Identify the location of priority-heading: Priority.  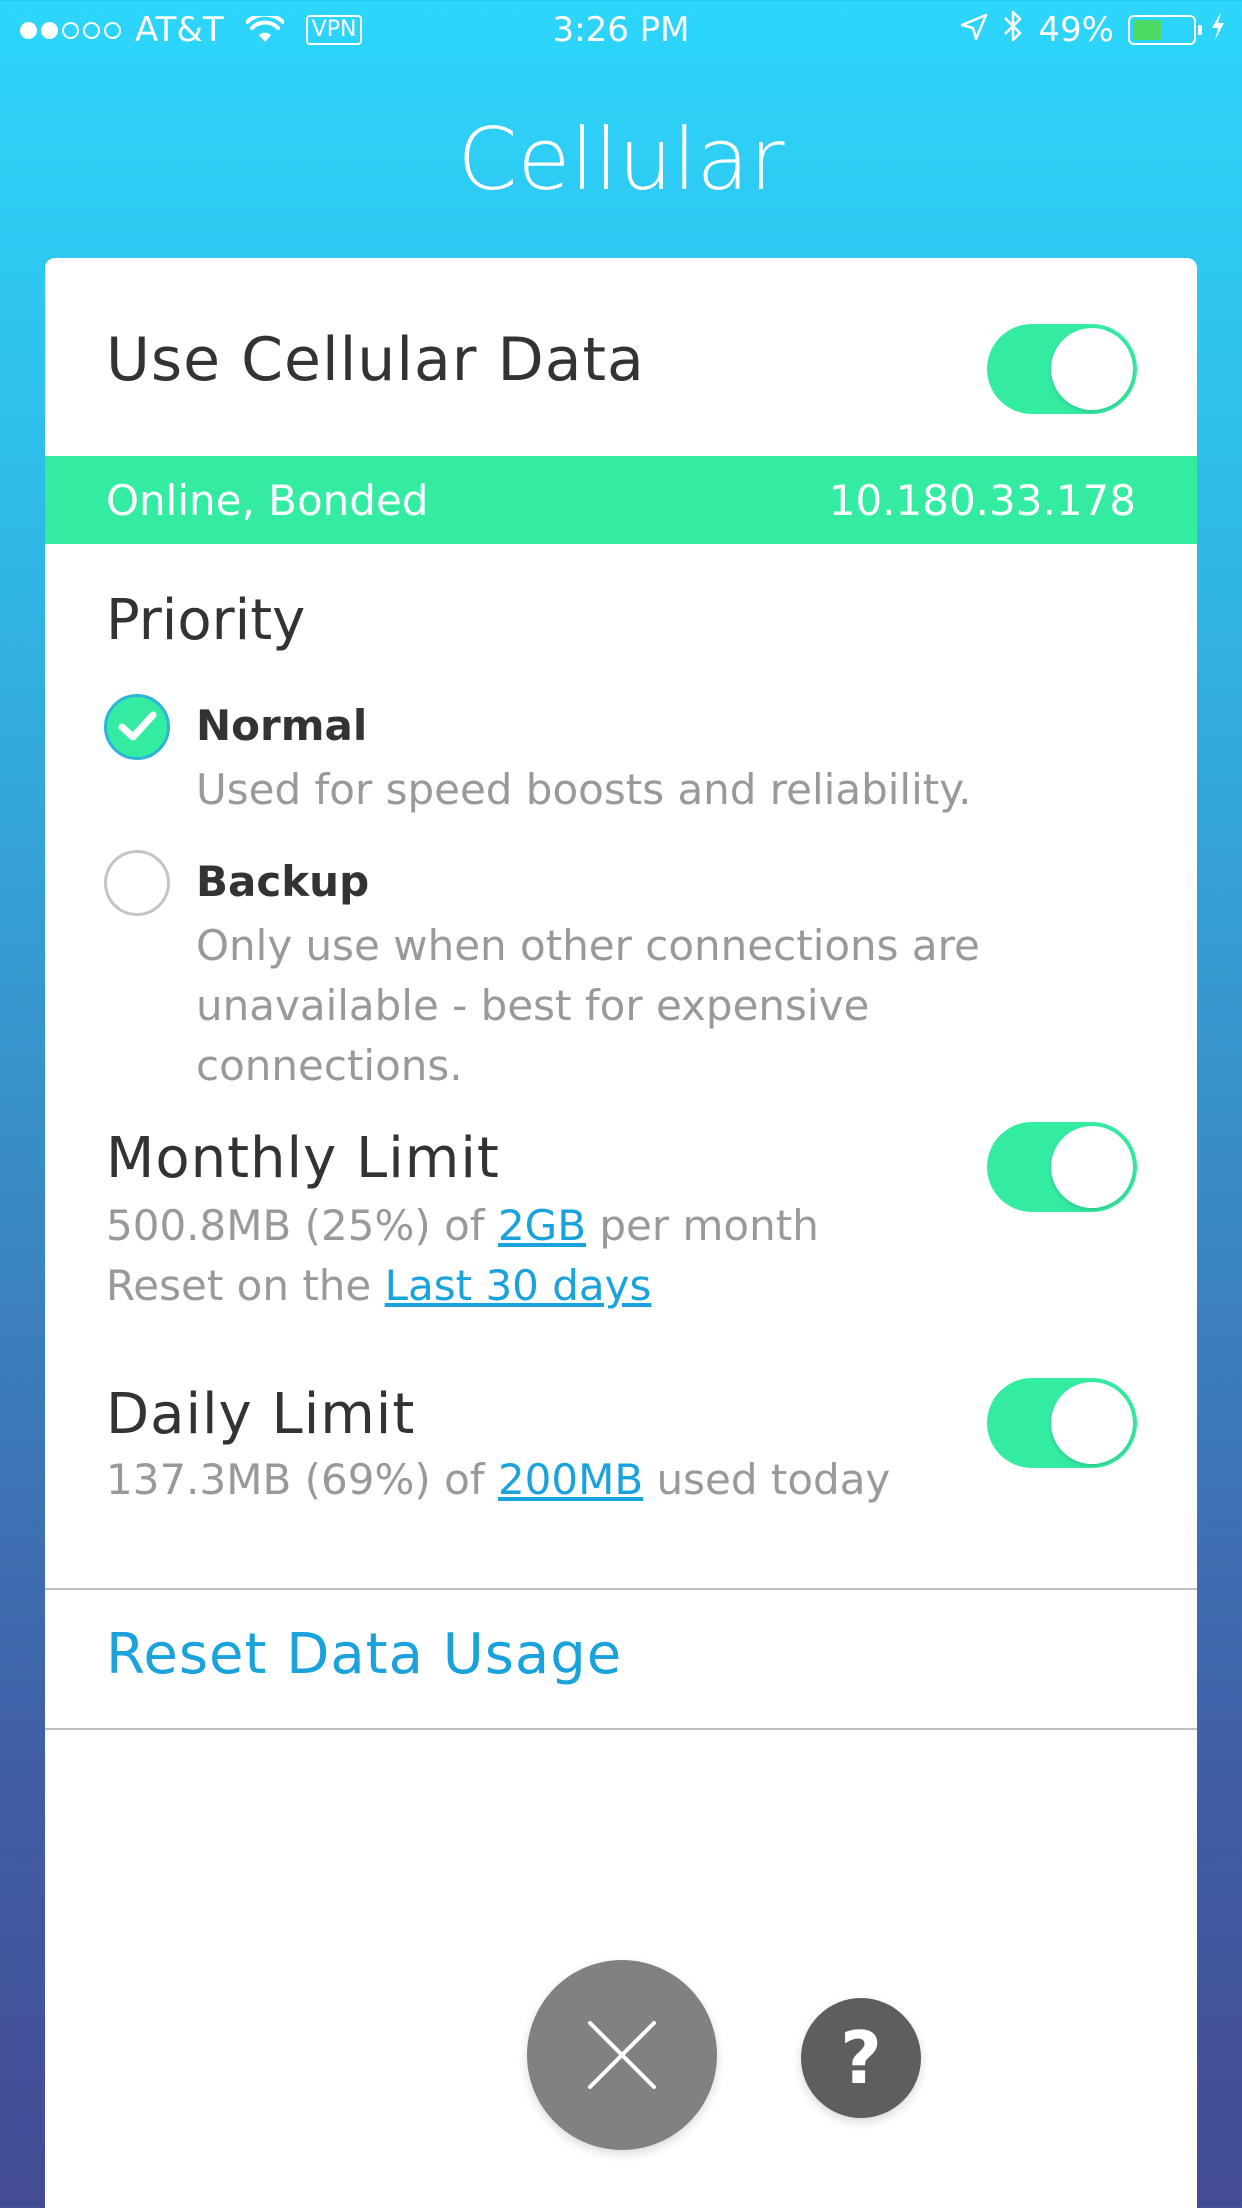
(206, 620).